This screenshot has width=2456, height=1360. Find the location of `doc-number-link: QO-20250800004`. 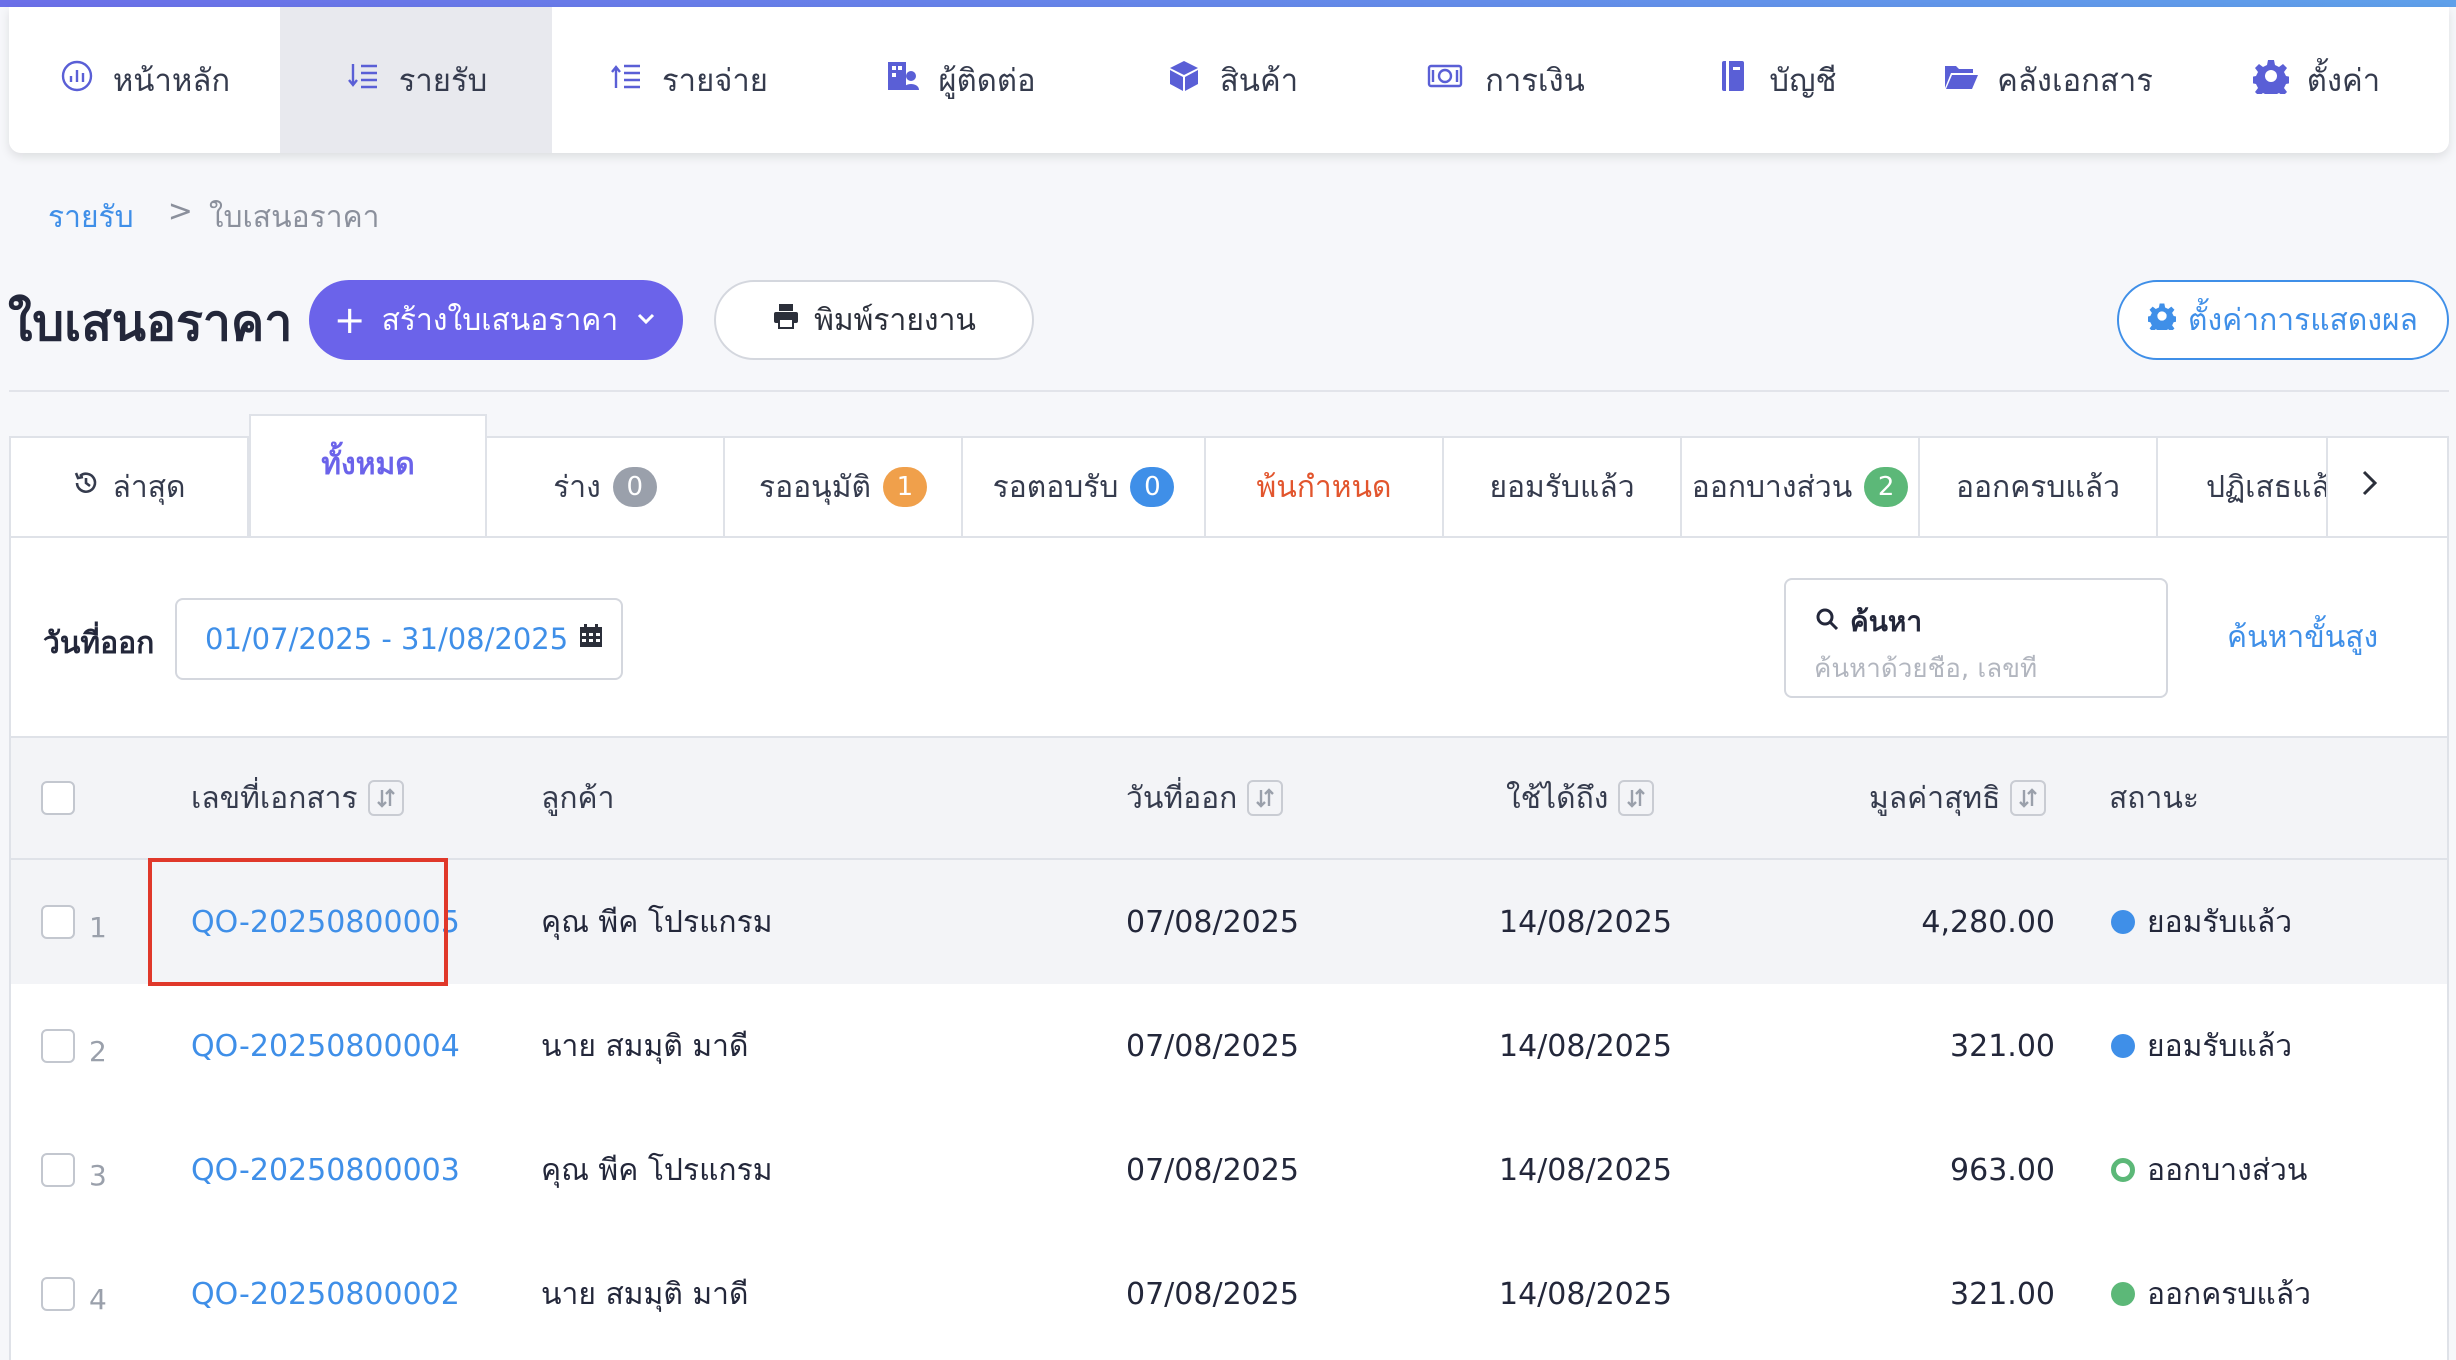

doc-number-link: QO-20250800004 is located at coordinates (325, 1046).